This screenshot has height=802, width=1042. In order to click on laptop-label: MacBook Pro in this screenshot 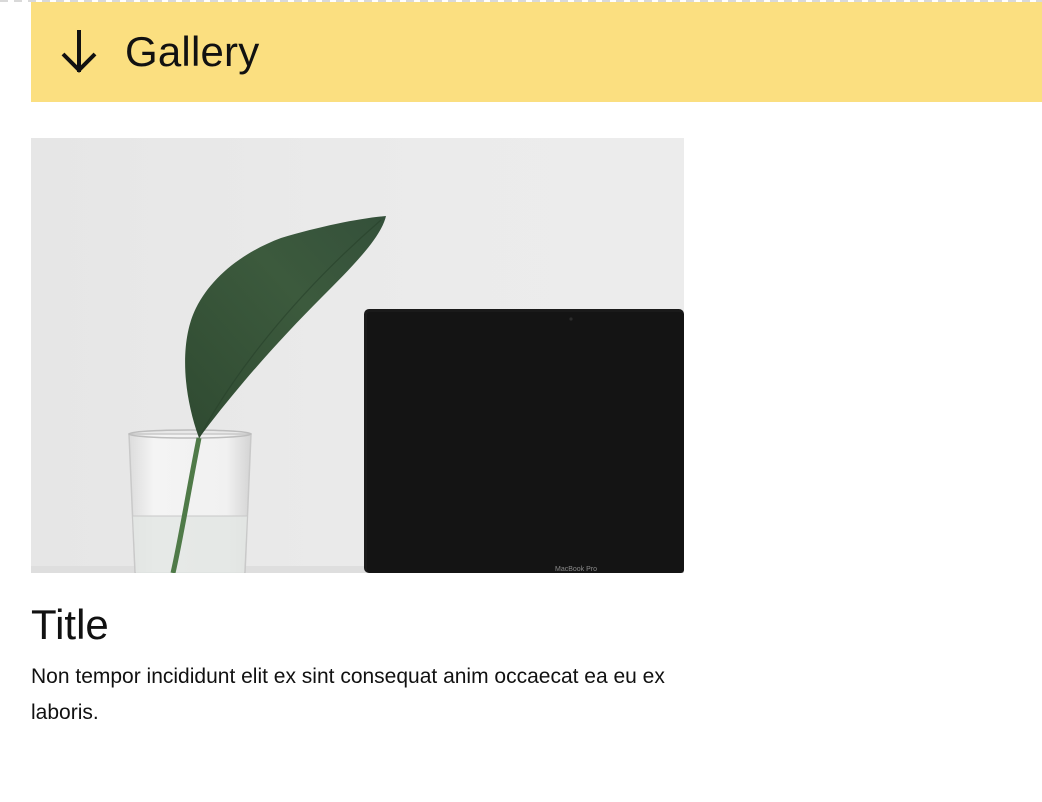, I will do `click(576, 569)`.